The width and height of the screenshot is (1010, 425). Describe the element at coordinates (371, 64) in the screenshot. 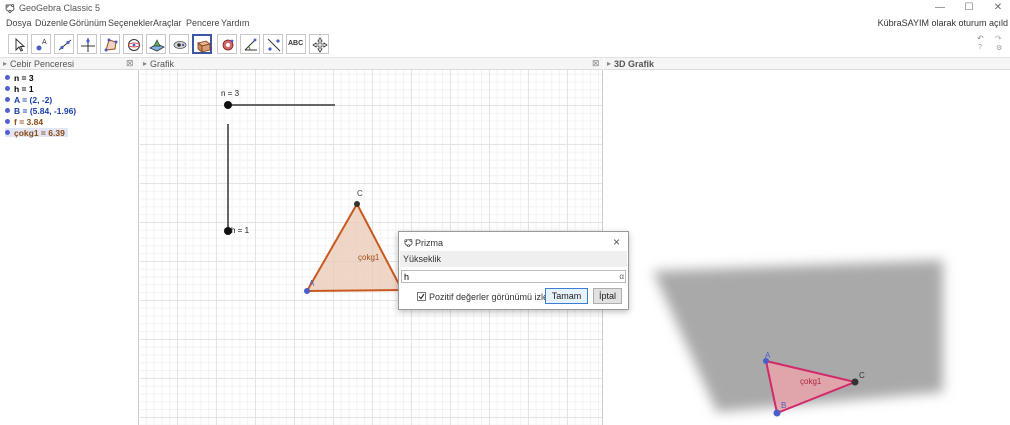

I see `graphics-panel-header: ▸ Grafik ⊠` at that location.